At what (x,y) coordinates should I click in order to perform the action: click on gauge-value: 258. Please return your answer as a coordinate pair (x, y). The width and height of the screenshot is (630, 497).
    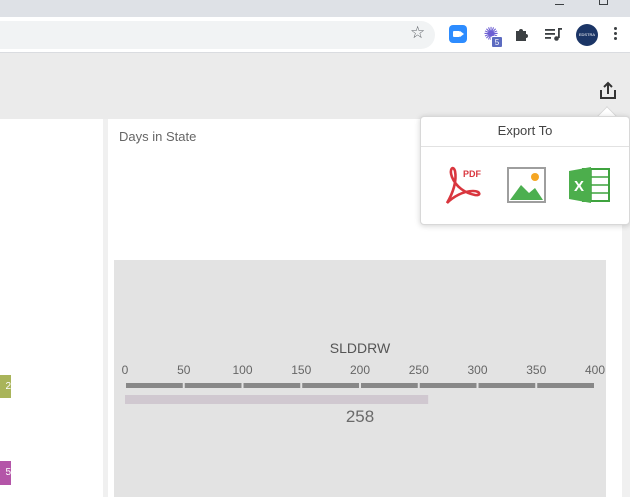
    Looking at the image, I should click on (360, 416).